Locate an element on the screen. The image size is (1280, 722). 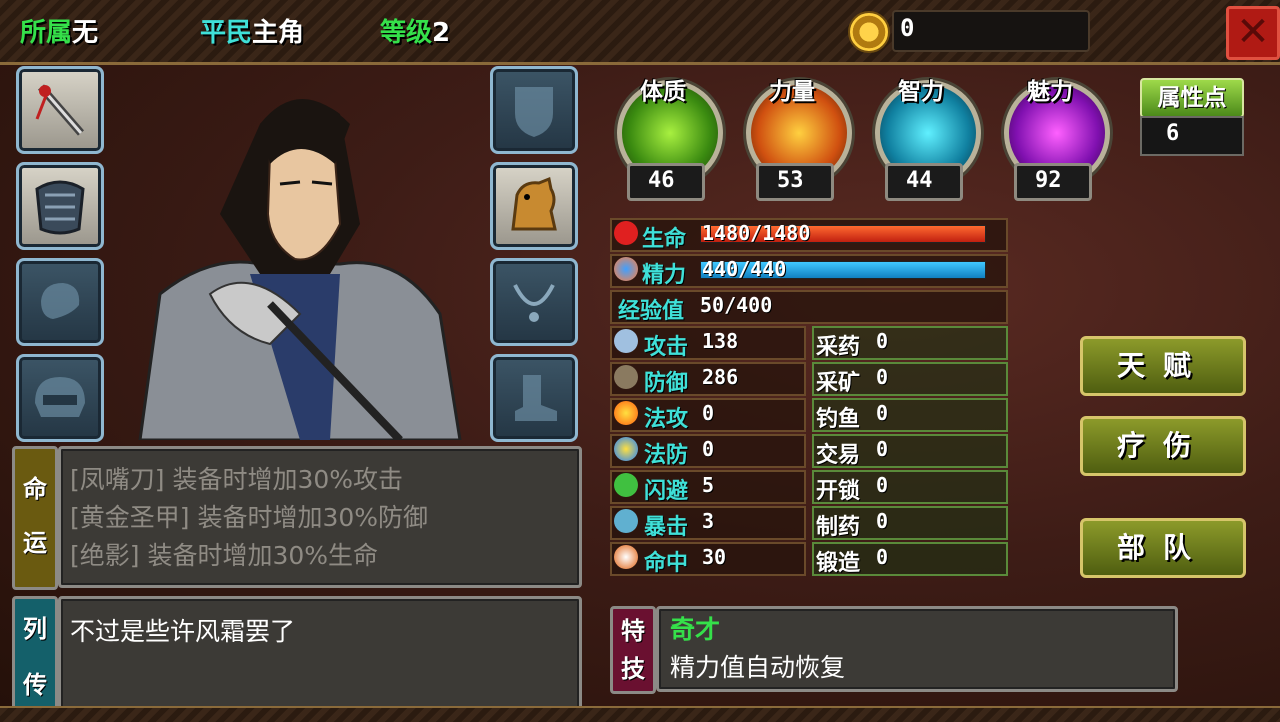
biography-tag-char-1: 列 is located at coordinates (35, 629).